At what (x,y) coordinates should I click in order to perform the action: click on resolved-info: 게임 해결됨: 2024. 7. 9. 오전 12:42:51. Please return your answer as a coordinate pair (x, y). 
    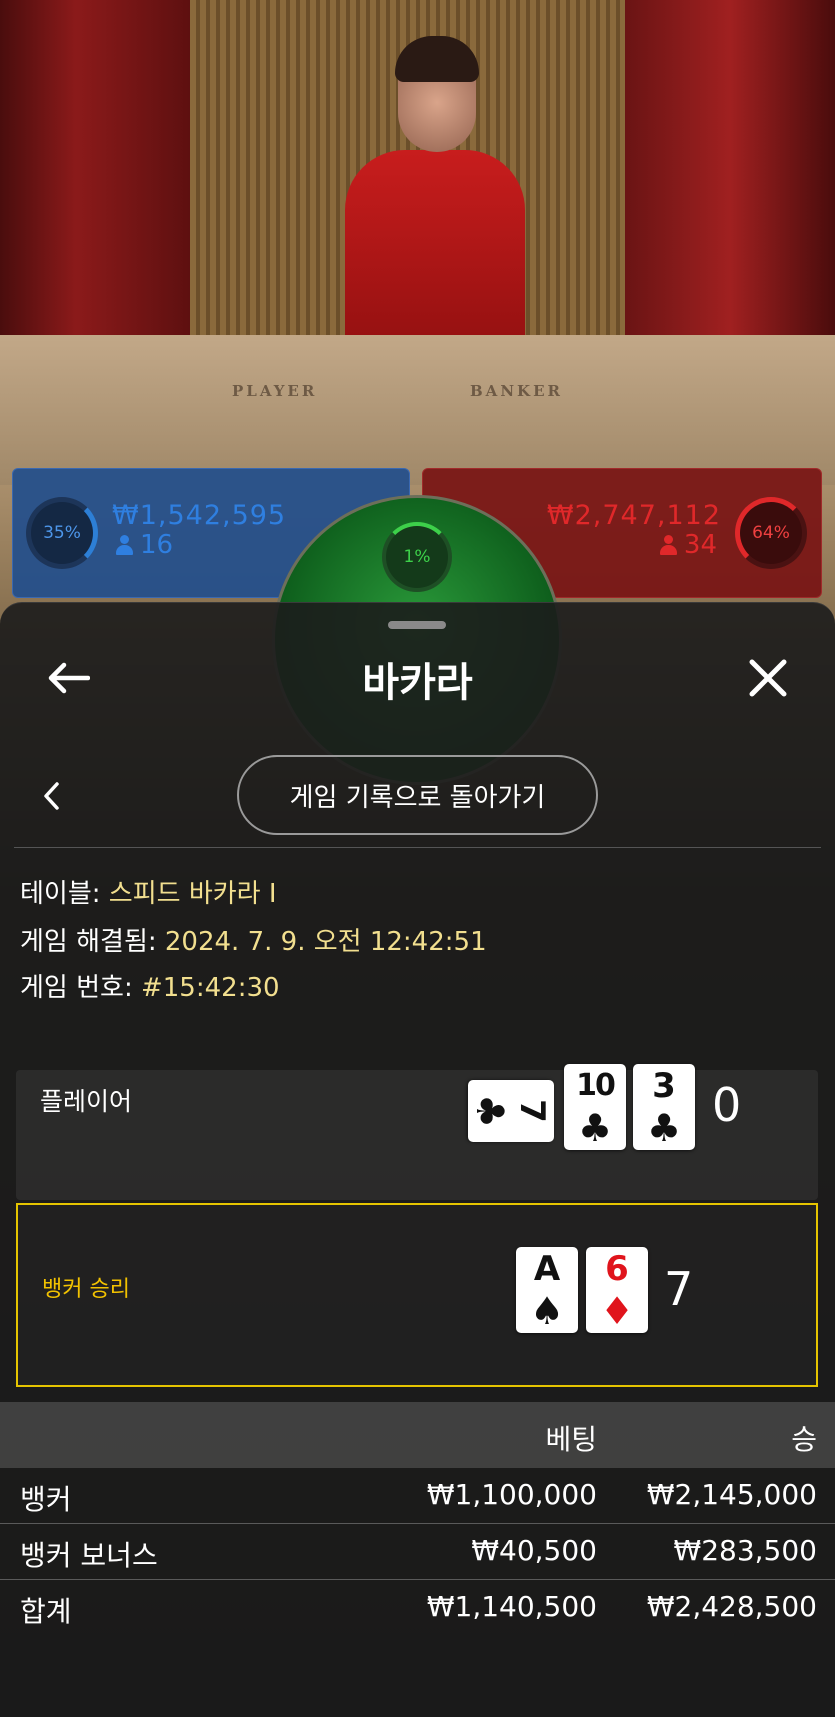
    Looking at the image, I should click on (253, 939).